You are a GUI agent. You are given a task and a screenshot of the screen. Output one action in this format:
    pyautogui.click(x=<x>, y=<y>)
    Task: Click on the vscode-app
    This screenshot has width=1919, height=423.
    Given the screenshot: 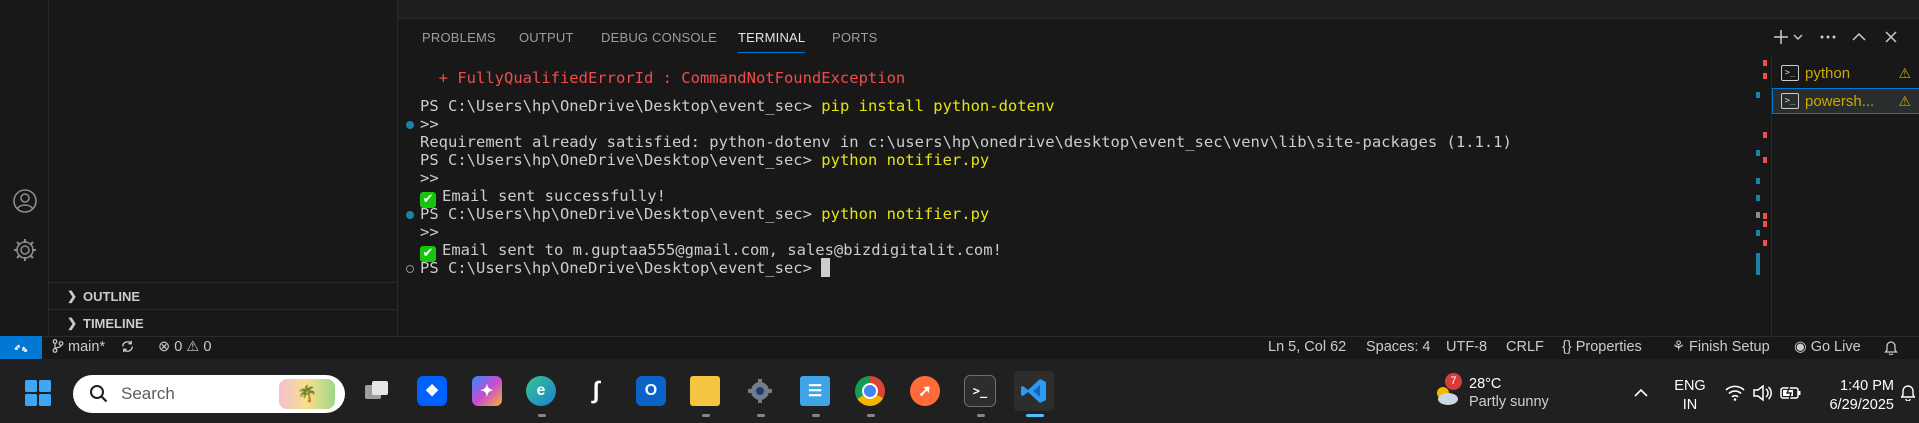 What is the action you would take?
    pyautogui.click(x=1034, y=391)
    